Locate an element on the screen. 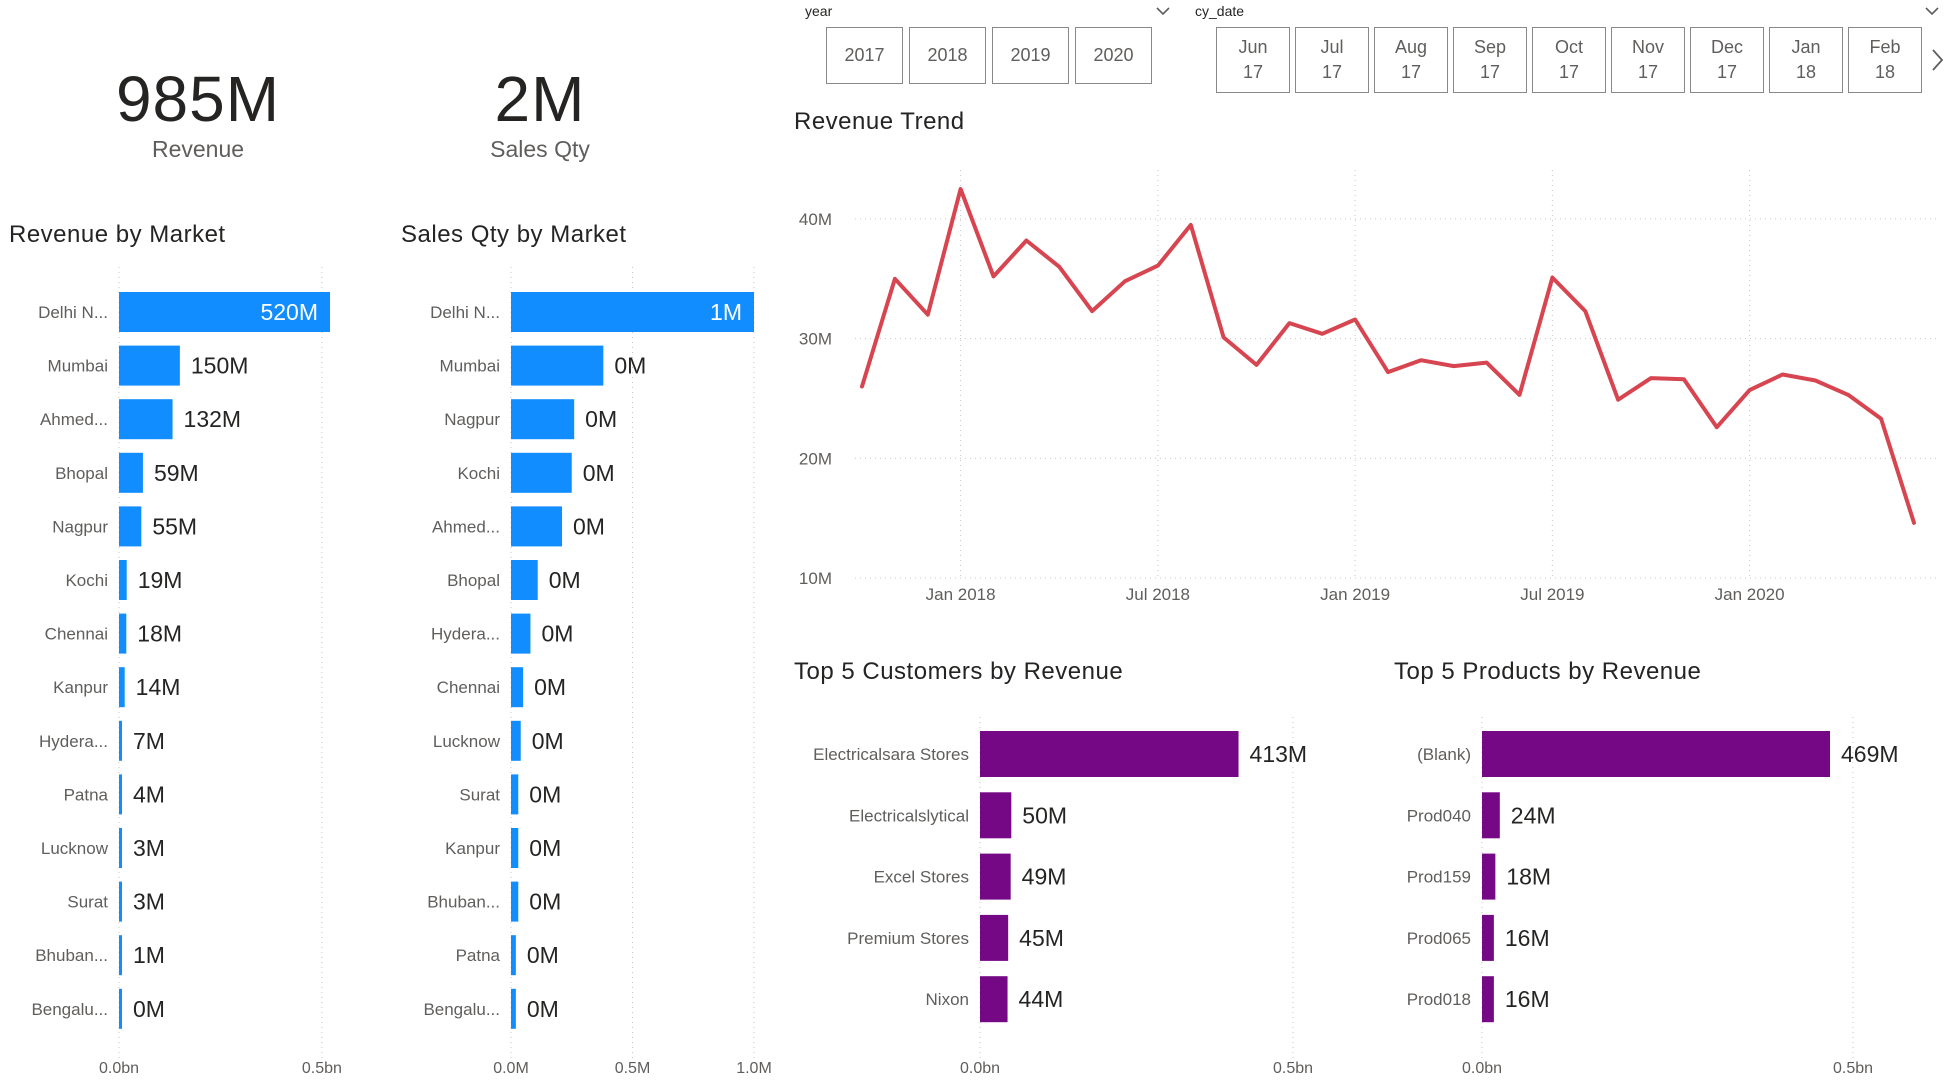 This screenshot has height=1090, width=1948. data-label: 18M is located at coordinates (1528, 877).